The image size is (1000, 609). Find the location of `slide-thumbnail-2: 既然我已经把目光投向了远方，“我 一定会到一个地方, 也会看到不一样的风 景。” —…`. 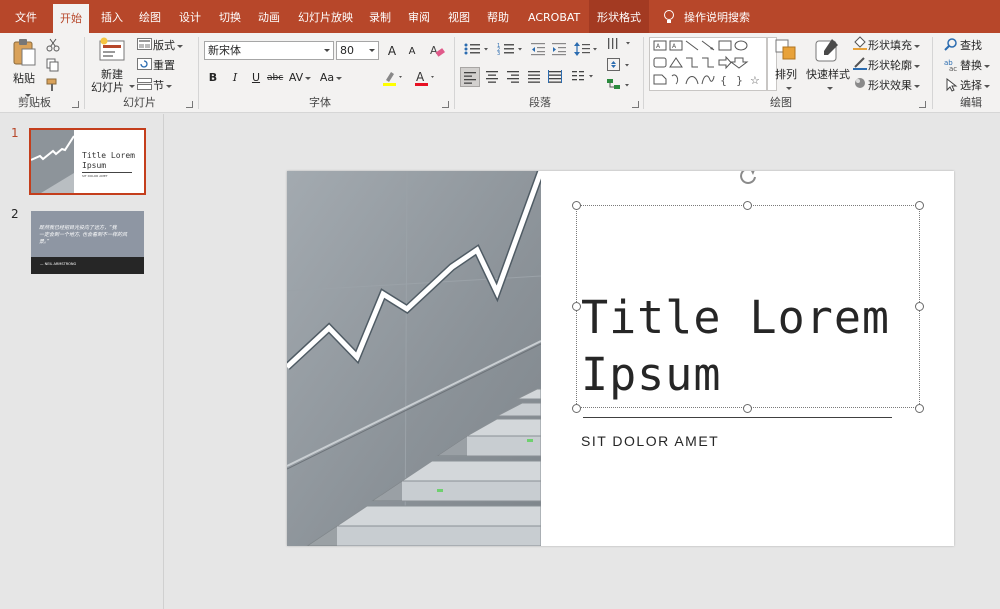

slide-thumbnail-2: 既然我已经把目光投向了远方，“我 一定会到一个地方, 也会看到不一样的风 景。” —… is located at coordinates (87, 242).